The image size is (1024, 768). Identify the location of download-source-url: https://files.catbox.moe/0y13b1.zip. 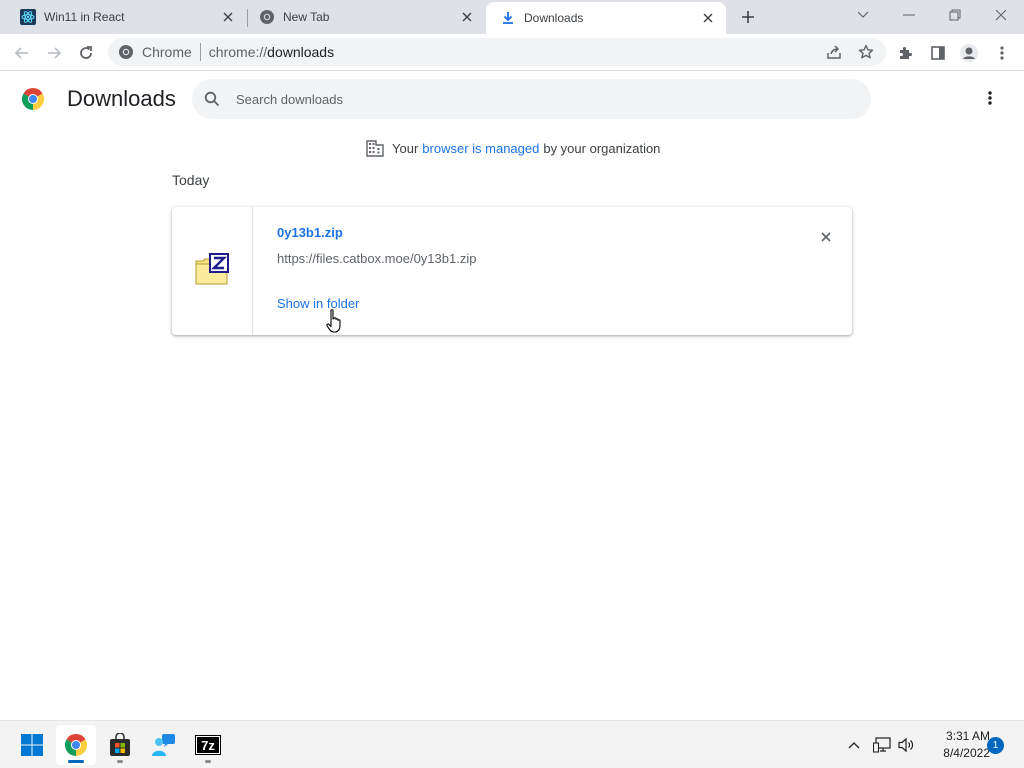
(377, 258).